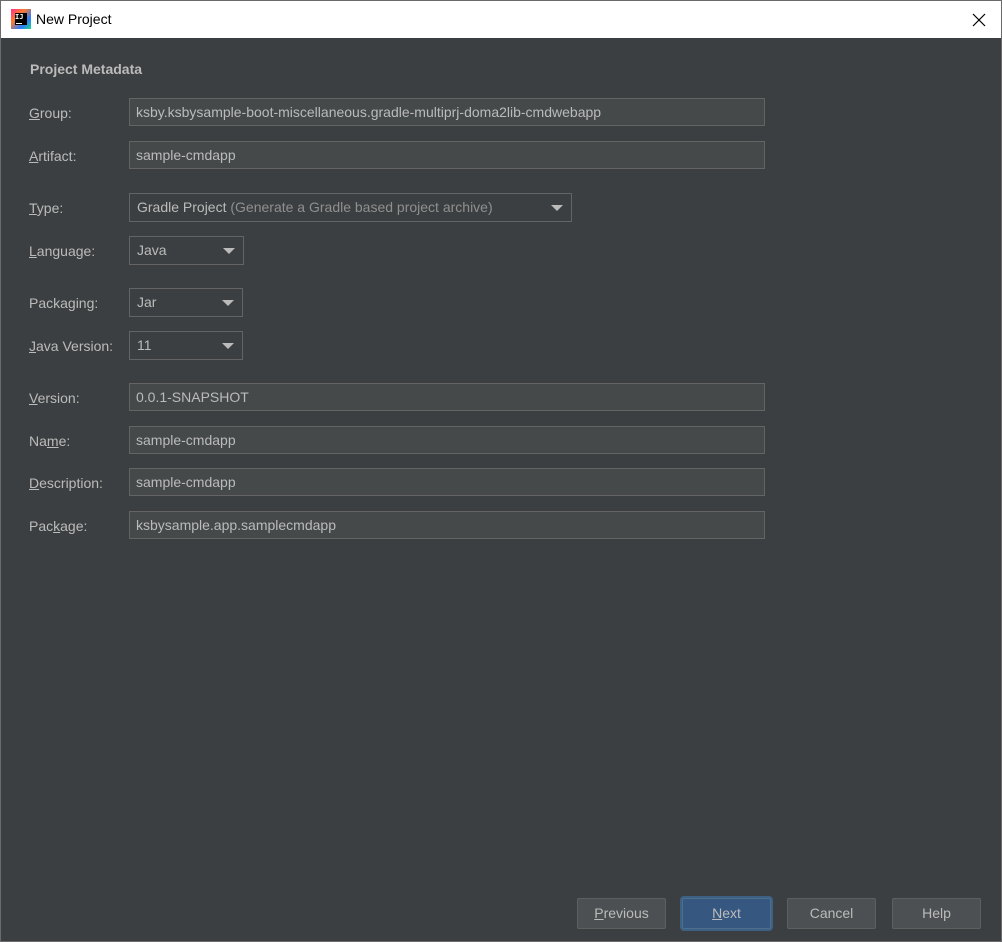  What do you see at coordinates (182, 207) in the screenshot?
I see `type-value: Gradle Project` at bounding box center [182, 207].